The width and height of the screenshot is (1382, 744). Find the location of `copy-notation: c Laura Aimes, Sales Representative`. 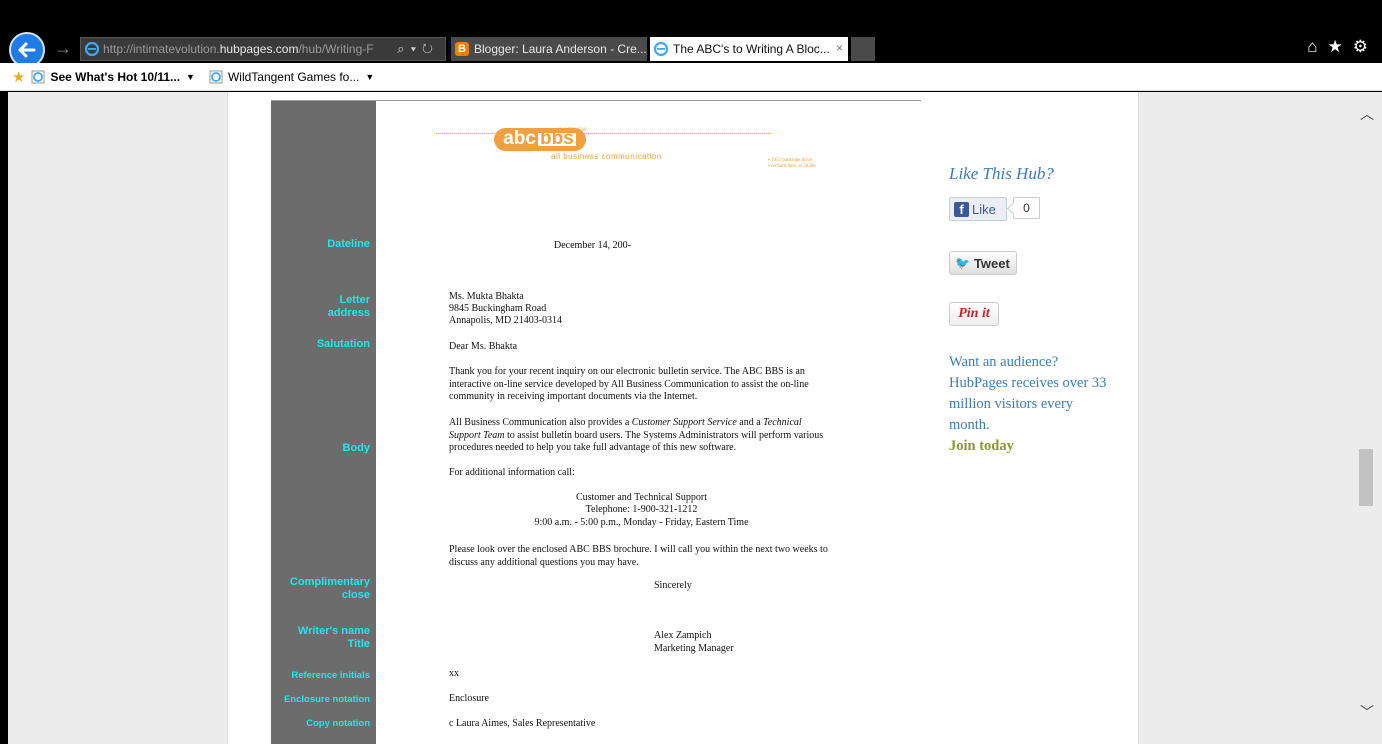

copy-notation: c Laura Aimes, Sales Representative is located at coordinates (522, 723).